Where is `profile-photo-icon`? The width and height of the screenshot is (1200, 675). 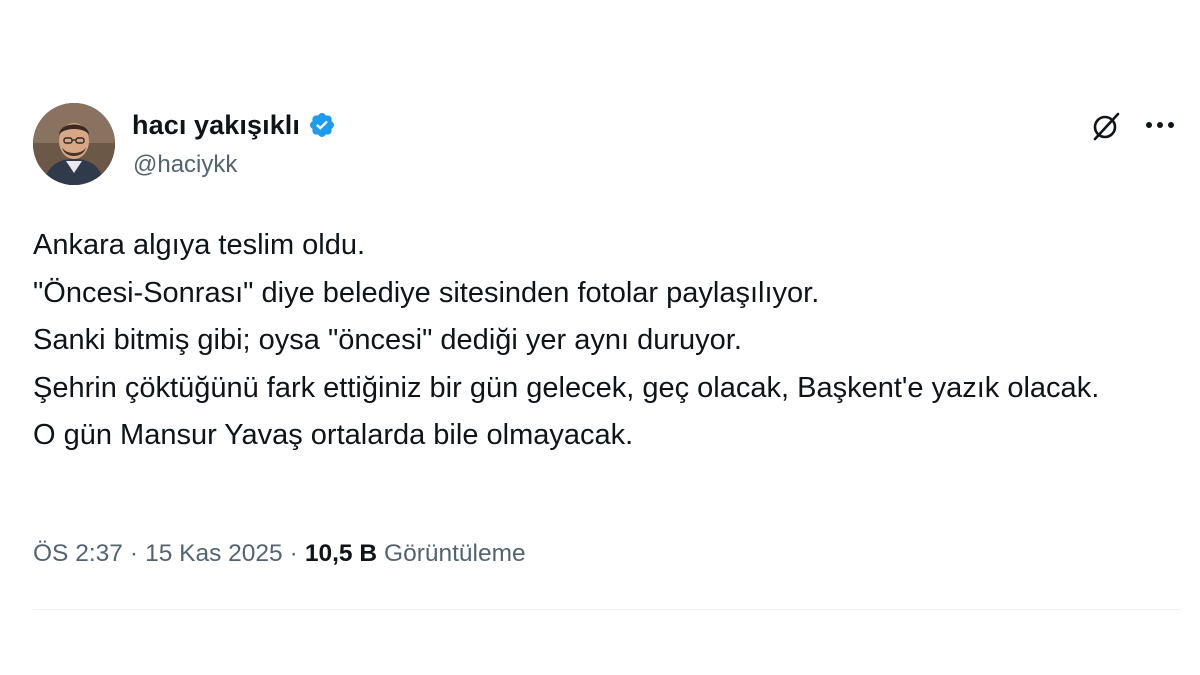 profile-photo-icon is located at coordinates (74, 144).